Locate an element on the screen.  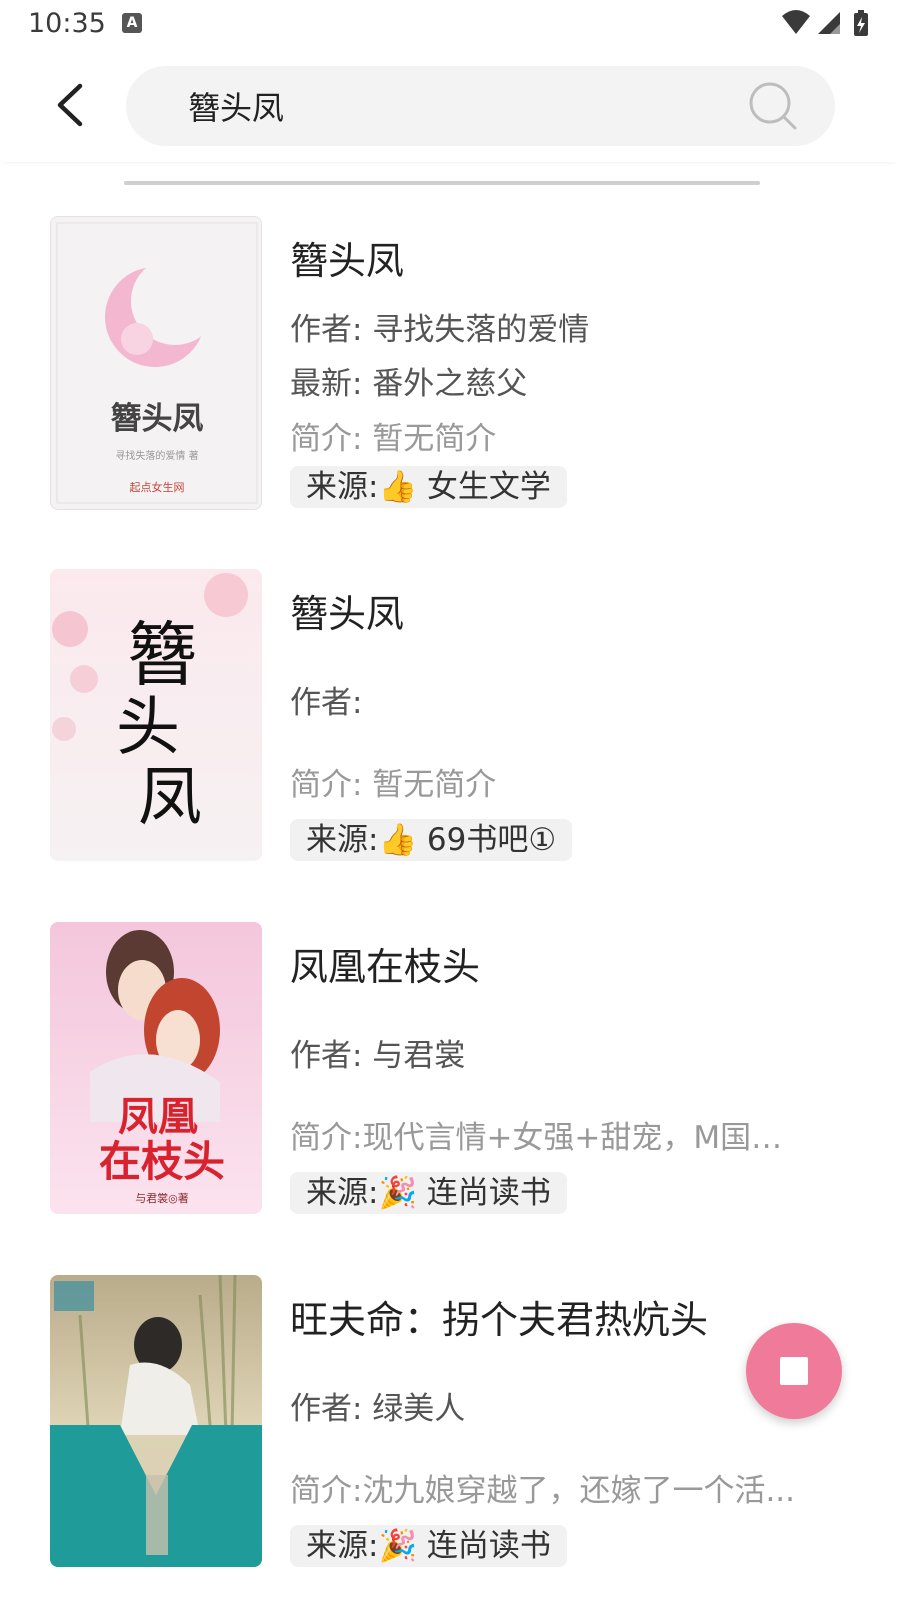
cover-publisher: 起点女生网 is located at coordinates (157, 487).